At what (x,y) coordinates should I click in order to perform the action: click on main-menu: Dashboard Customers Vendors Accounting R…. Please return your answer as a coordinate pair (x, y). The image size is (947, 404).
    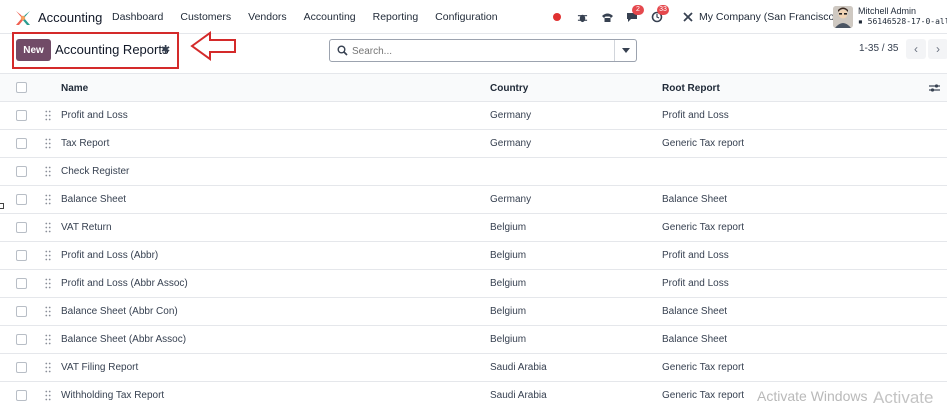
    Looking at the image, I should click on (313, 17).